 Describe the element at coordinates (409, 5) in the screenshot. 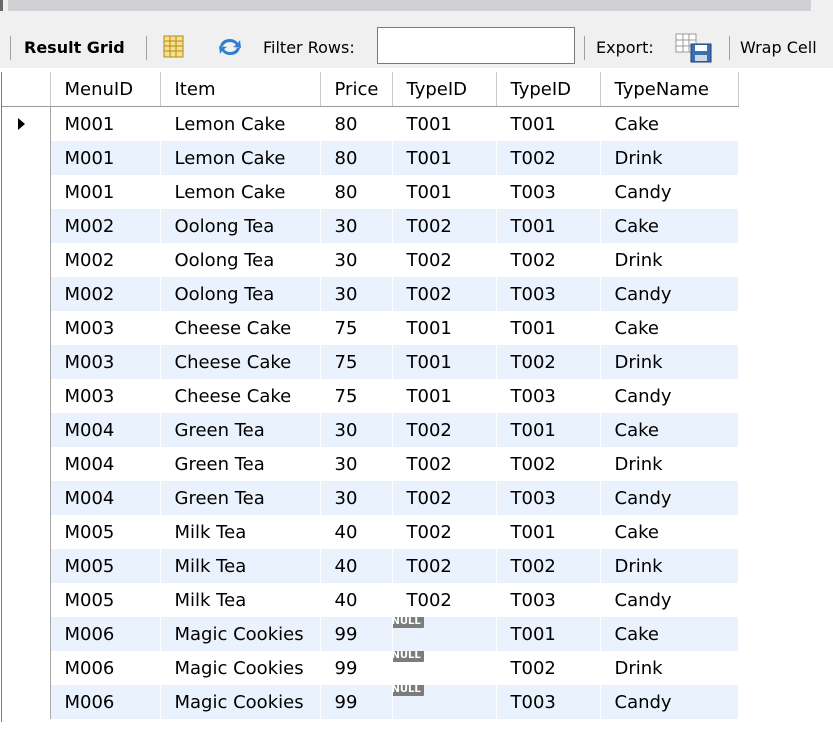

I see `horizontal-scrollbar` at that location.